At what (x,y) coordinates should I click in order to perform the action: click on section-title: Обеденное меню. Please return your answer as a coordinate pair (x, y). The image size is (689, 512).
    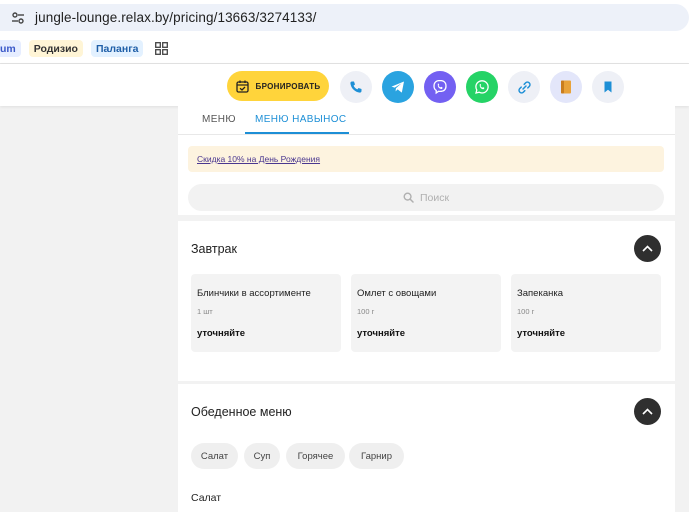
    Looking at the image, I should click on (241, 412).